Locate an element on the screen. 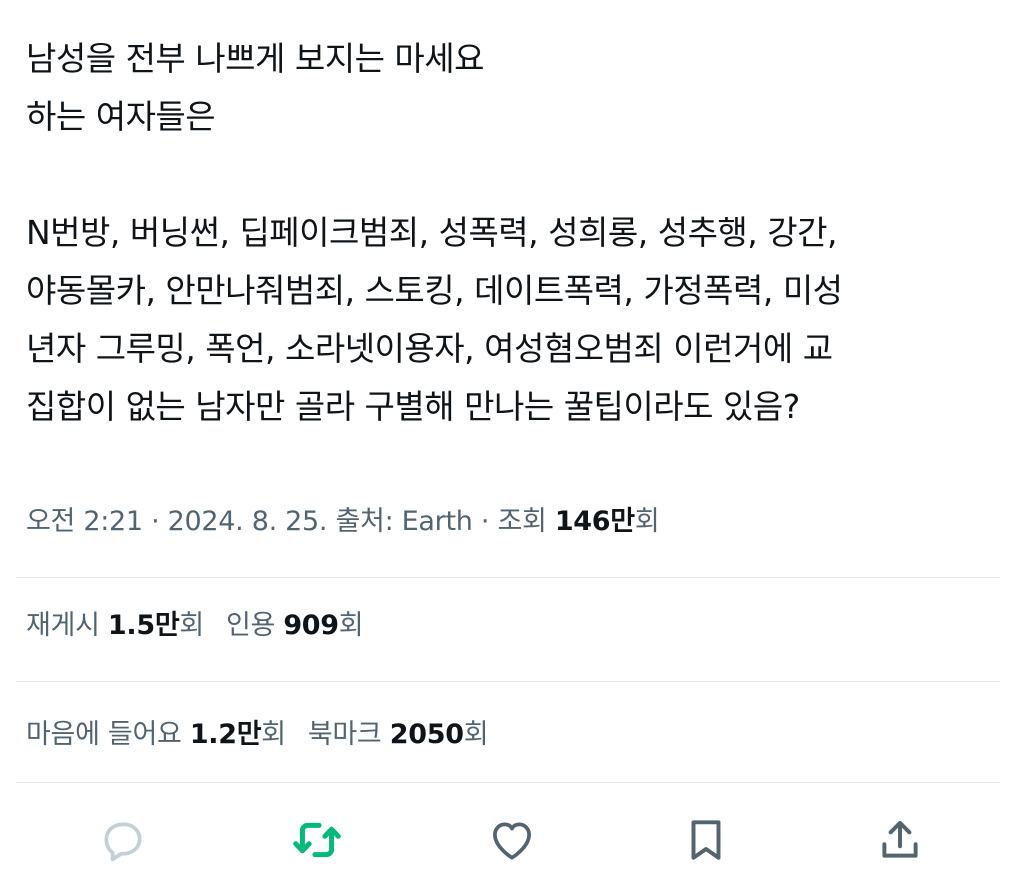  like-button is located at coordinates (512, 840).